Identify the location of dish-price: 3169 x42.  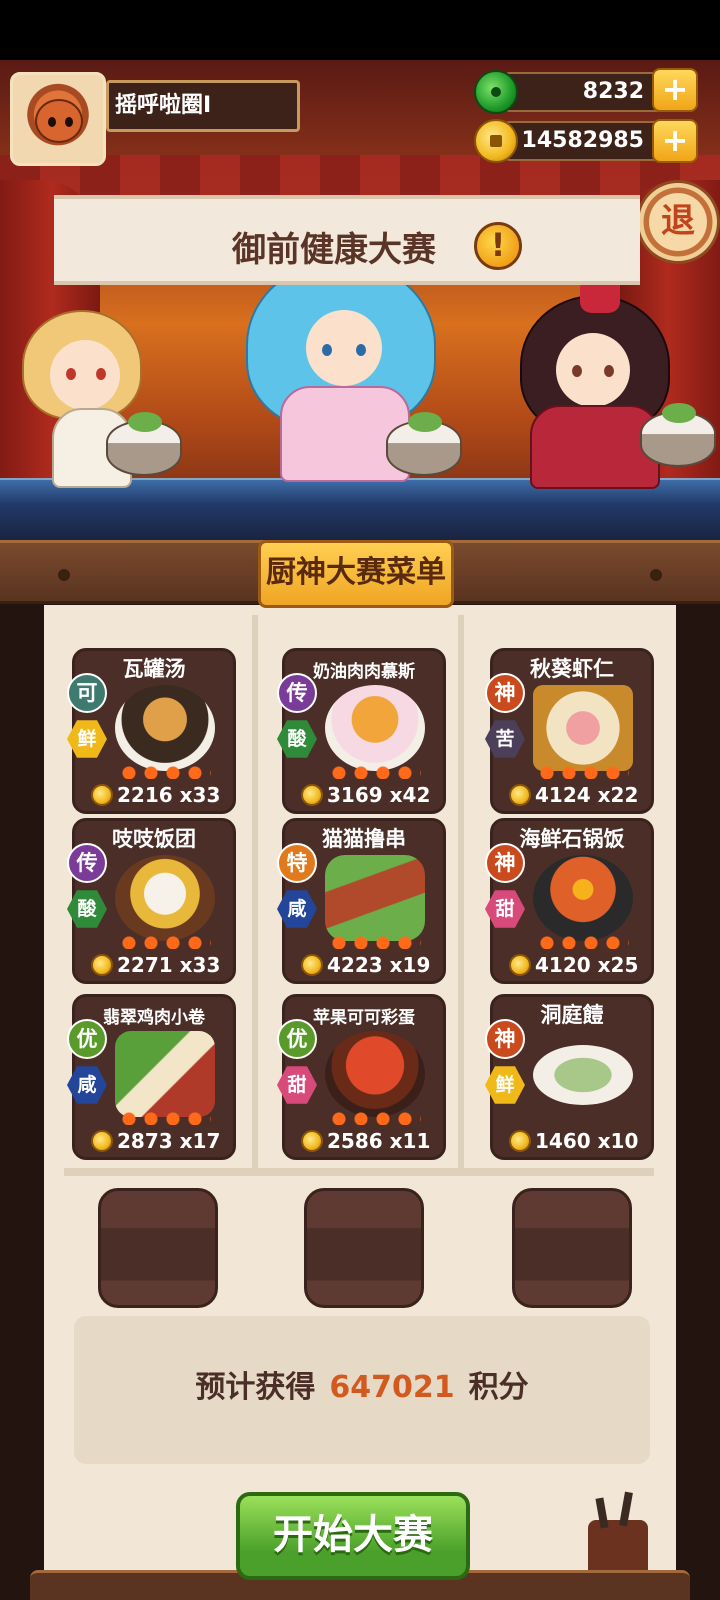
(365, 795).